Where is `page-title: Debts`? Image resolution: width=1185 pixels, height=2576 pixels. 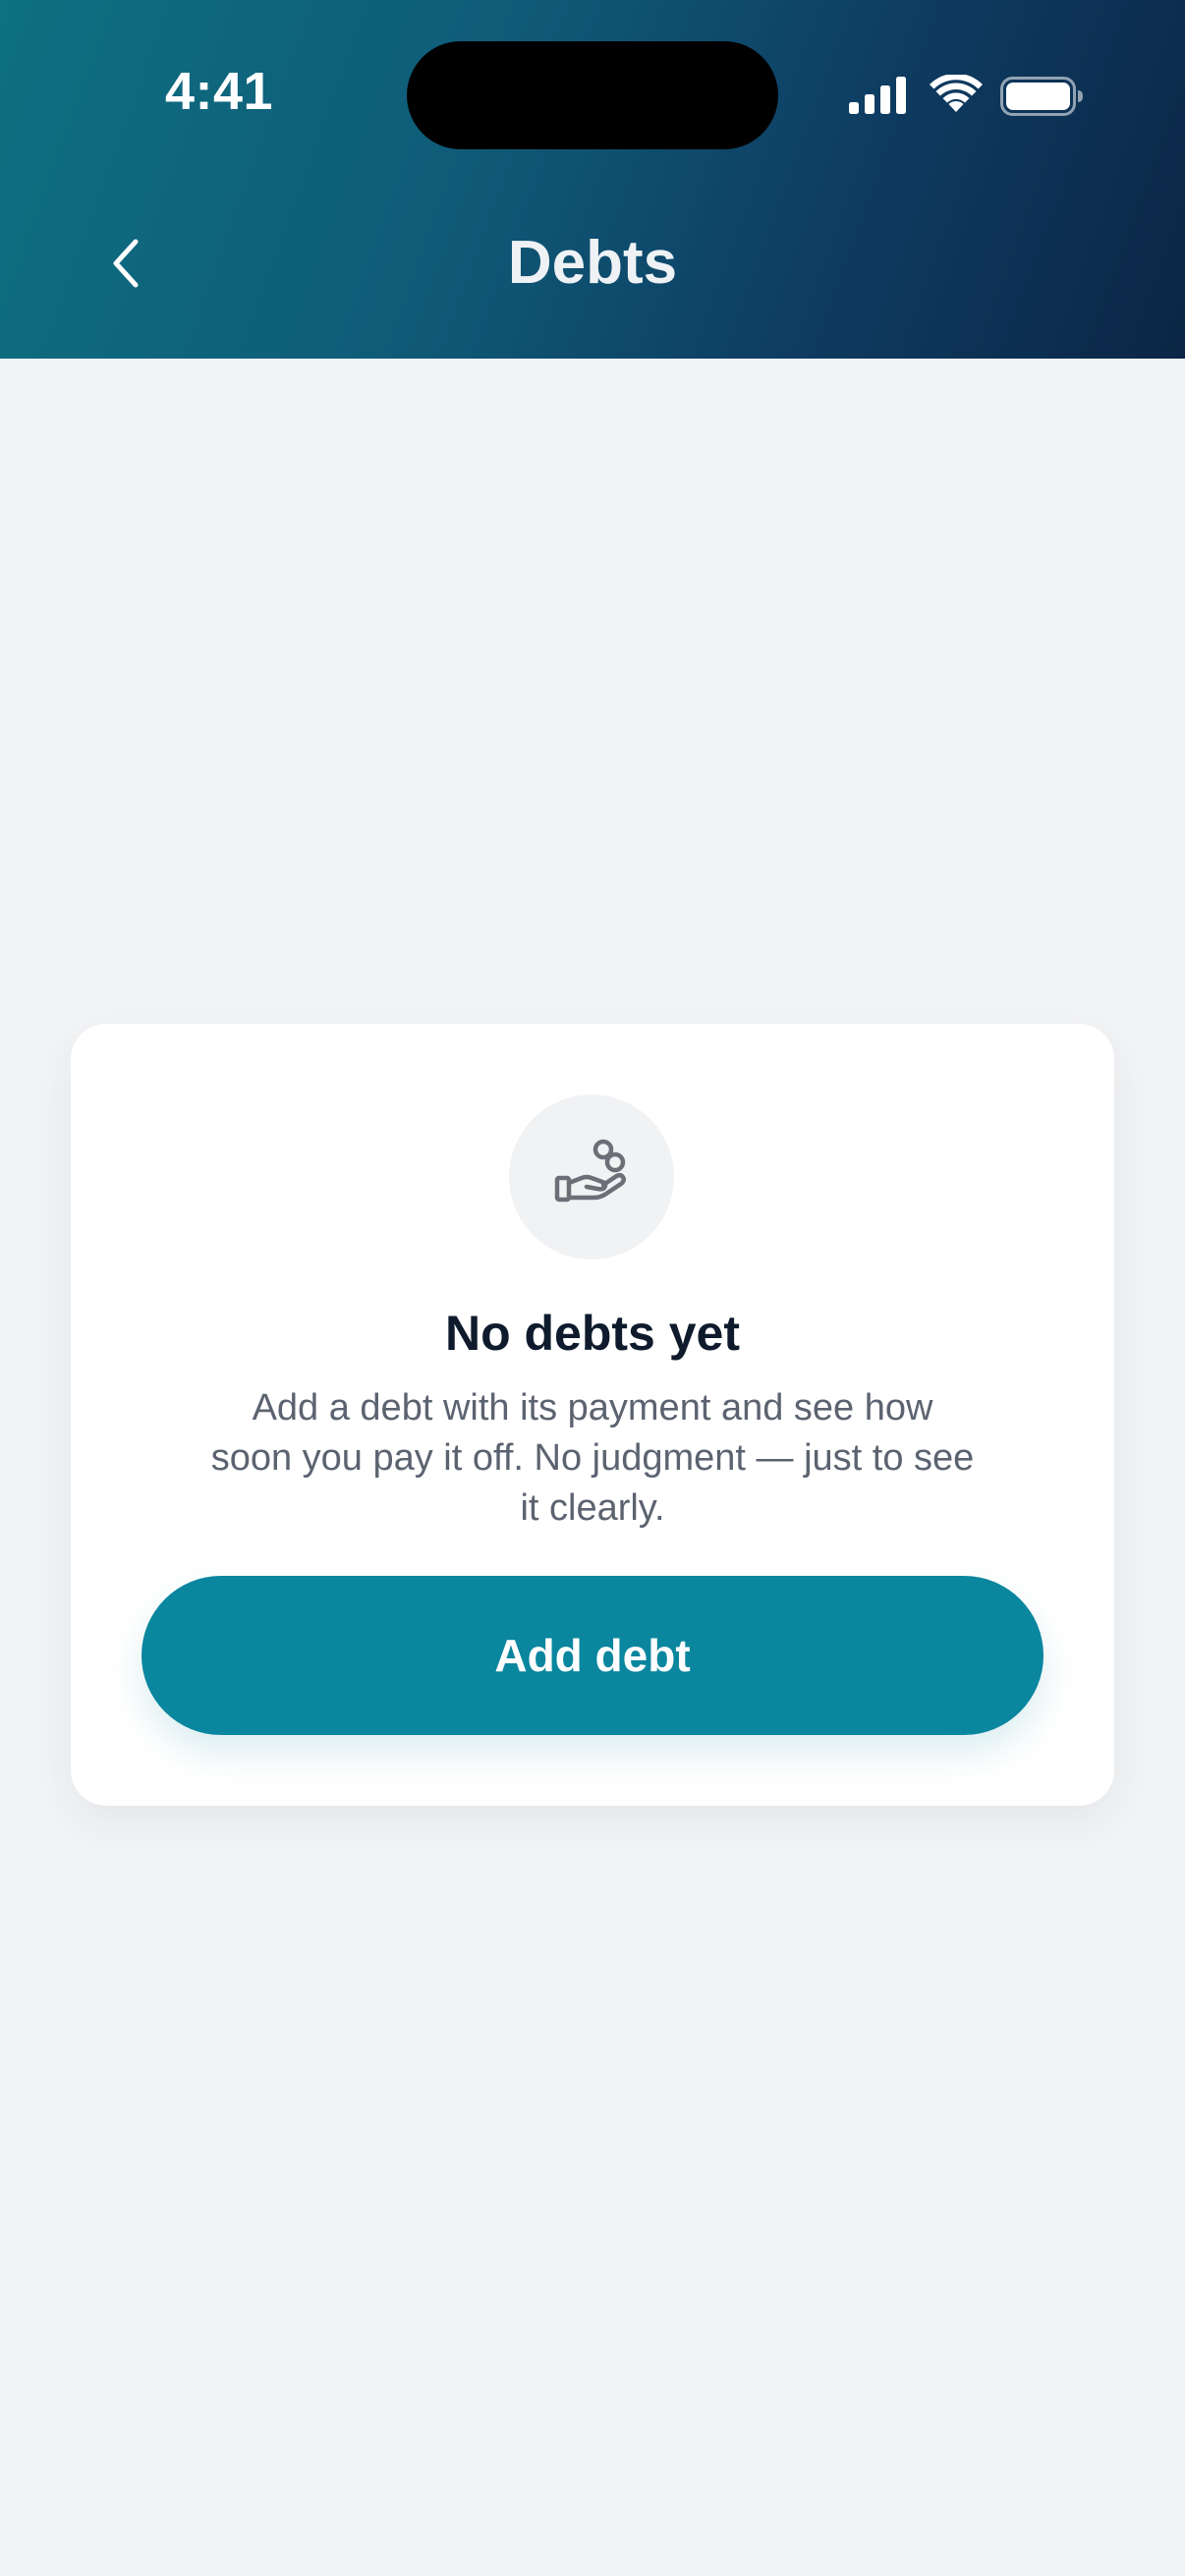
page-title: Debts is located at coordinates (592, 263).